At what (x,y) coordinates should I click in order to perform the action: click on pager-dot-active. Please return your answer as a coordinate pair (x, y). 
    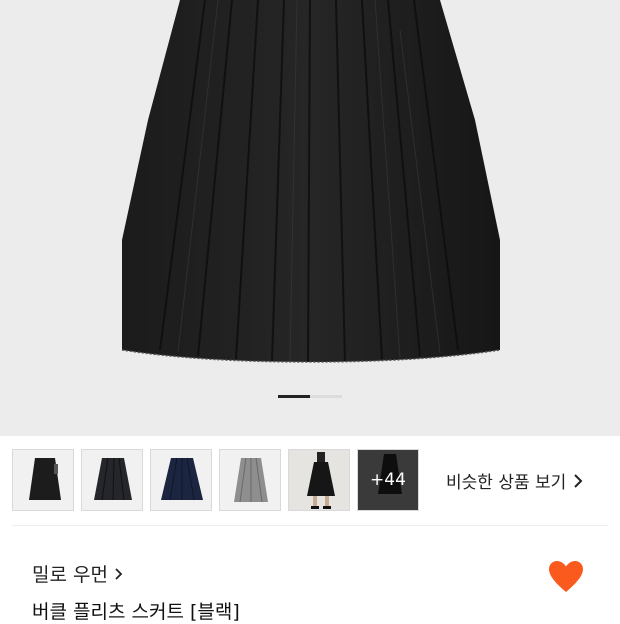
    Looking at the image, I should click on (294, 396).